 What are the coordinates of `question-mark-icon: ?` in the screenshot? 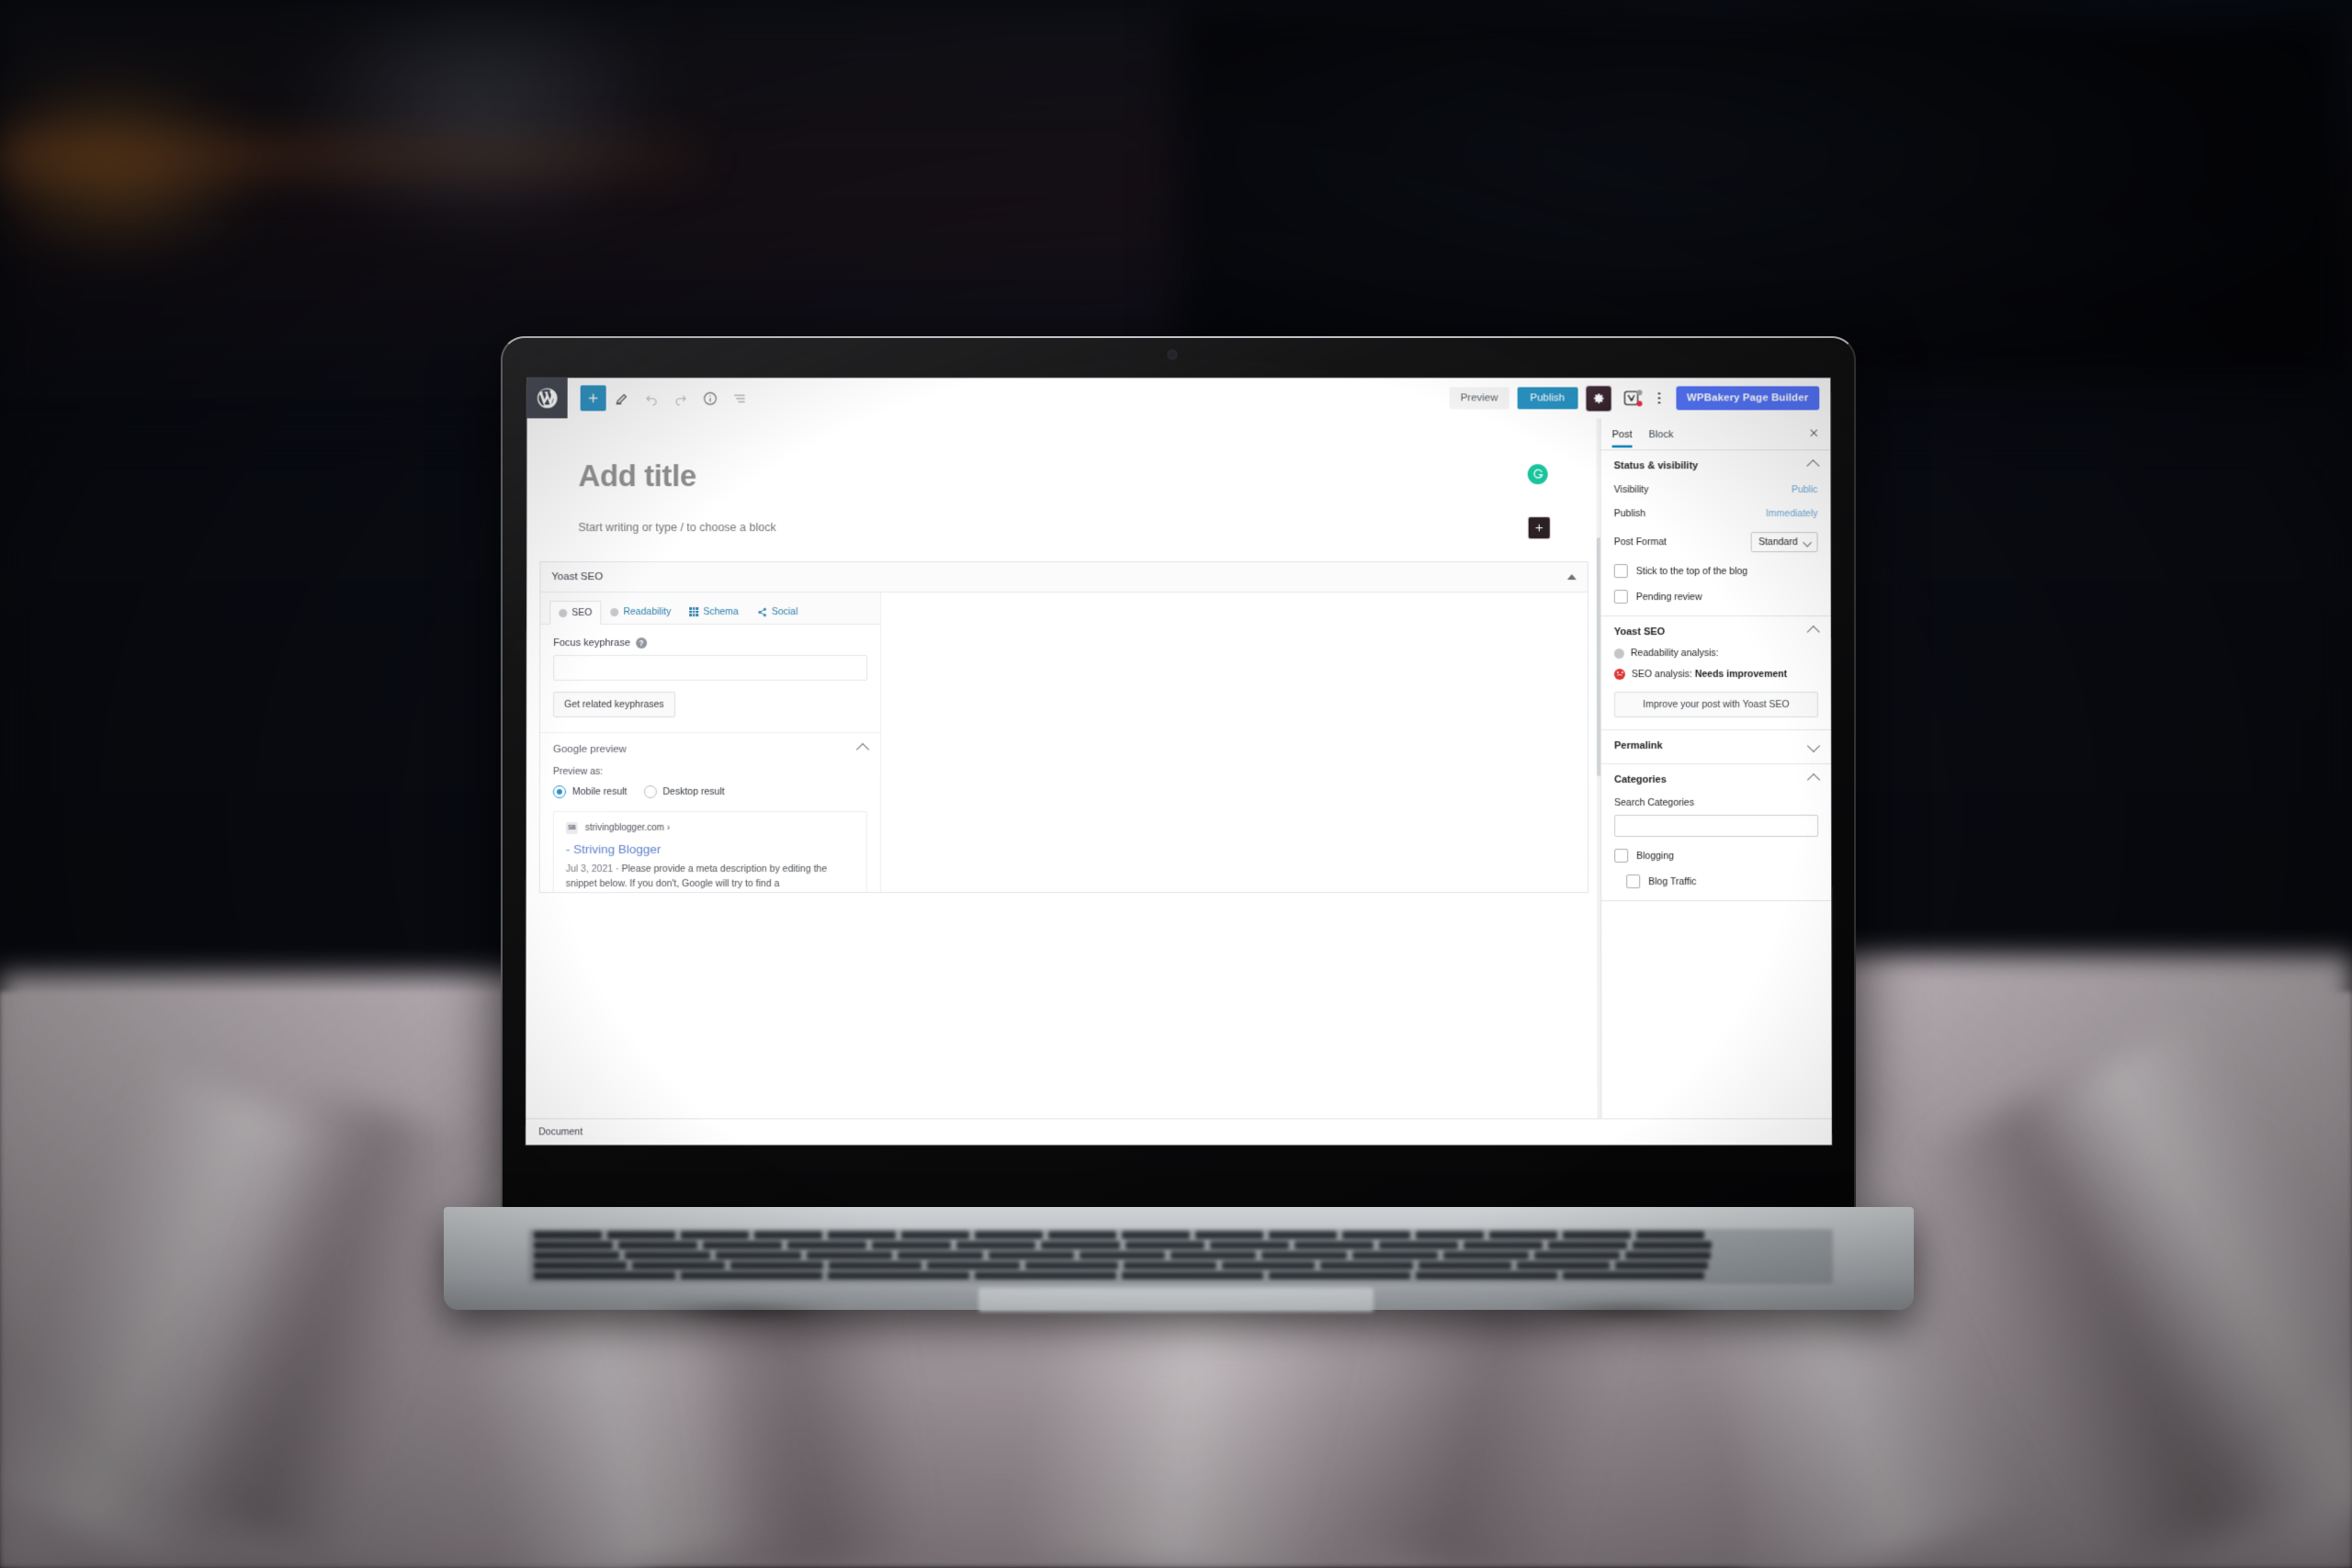 It's located at (641, 643).